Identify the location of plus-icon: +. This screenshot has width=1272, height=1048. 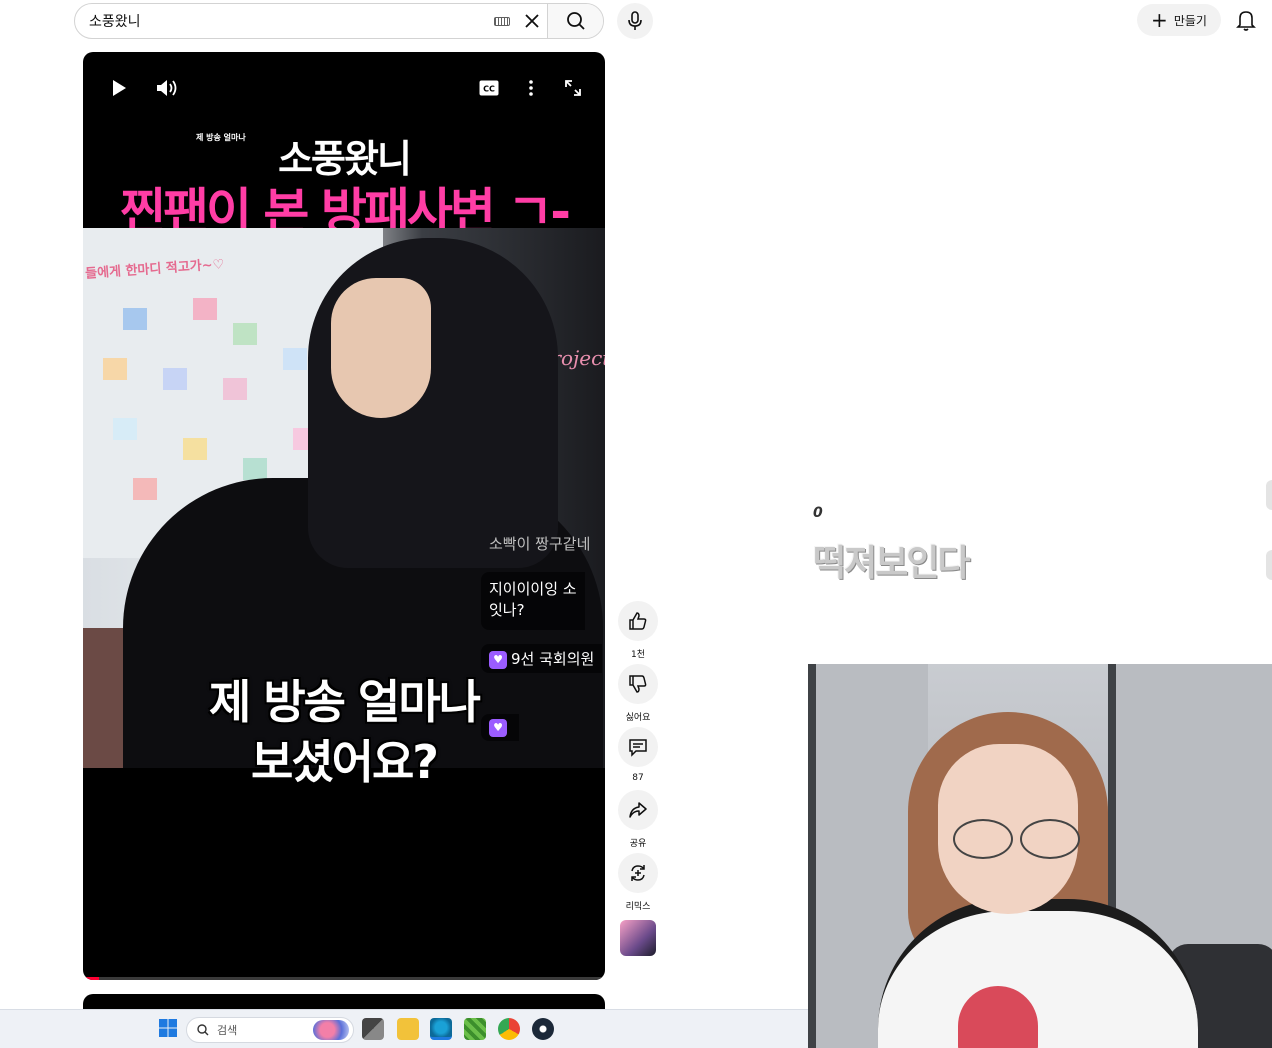
(1159, 20).